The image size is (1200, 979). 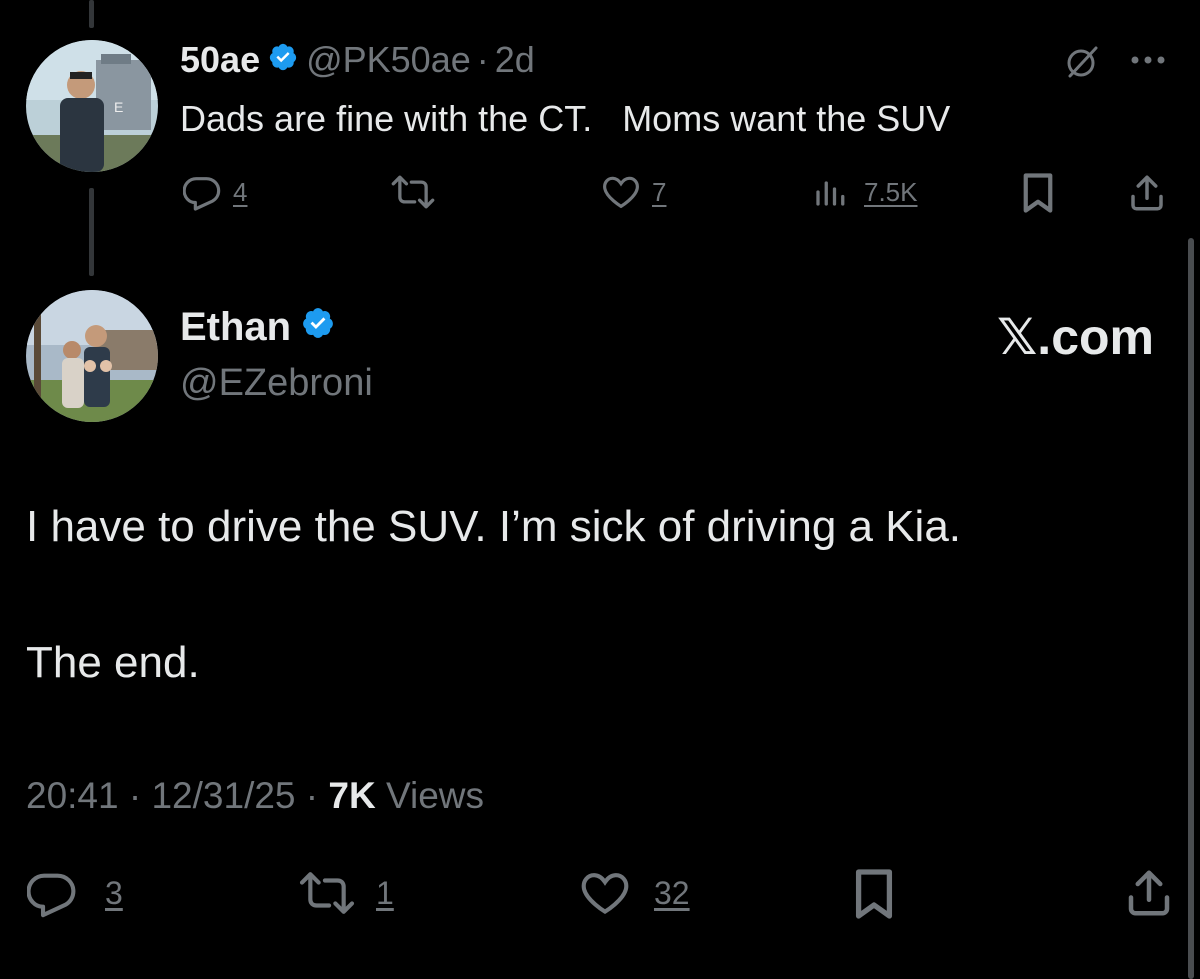 I want to click on thread-line-top, so click(x=91, y=14).